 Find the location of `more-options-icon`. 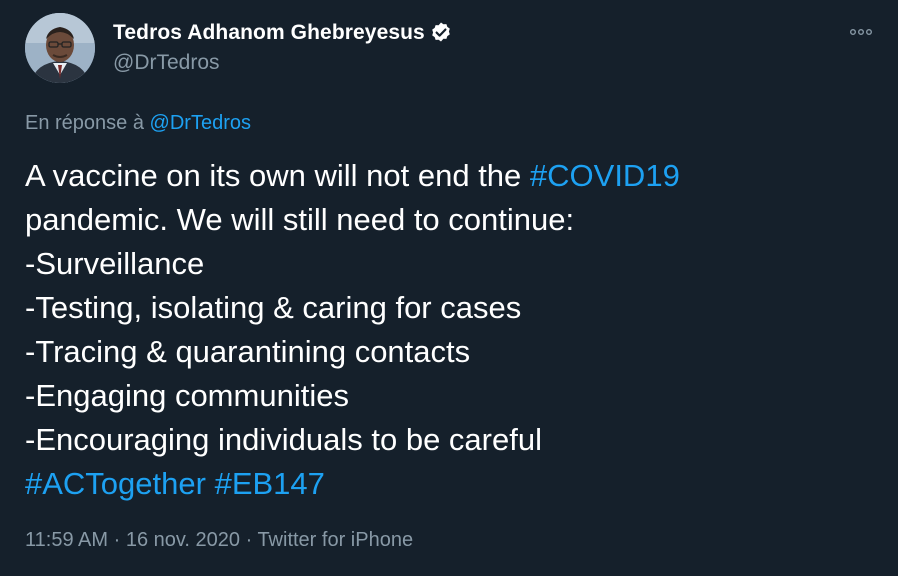

more-options-icon is located at coordinates (861, 32).